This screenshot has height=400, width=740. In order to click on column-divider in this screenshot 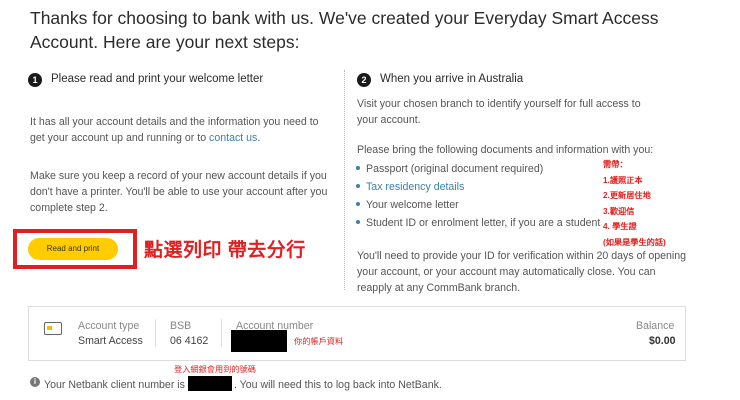, I will do `click(344, 180)`.